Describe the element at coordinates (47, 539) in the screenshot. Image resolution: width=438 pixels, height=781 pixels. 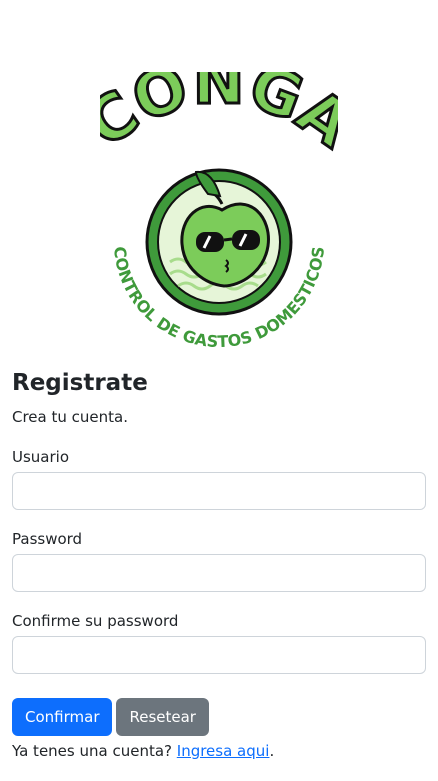
I see `password-label: Password` at that location.